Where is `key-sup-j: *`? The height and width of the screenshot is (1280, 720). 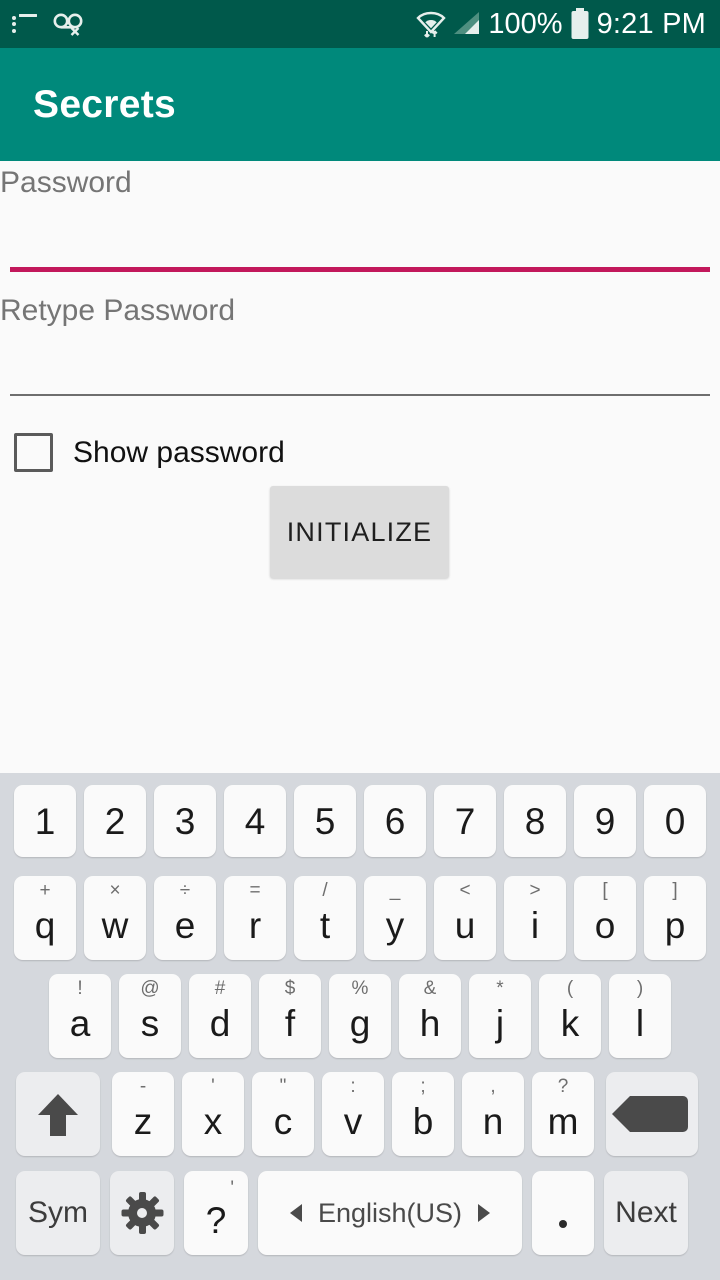 key-sup-j: * is located at coordinates (500, 988).